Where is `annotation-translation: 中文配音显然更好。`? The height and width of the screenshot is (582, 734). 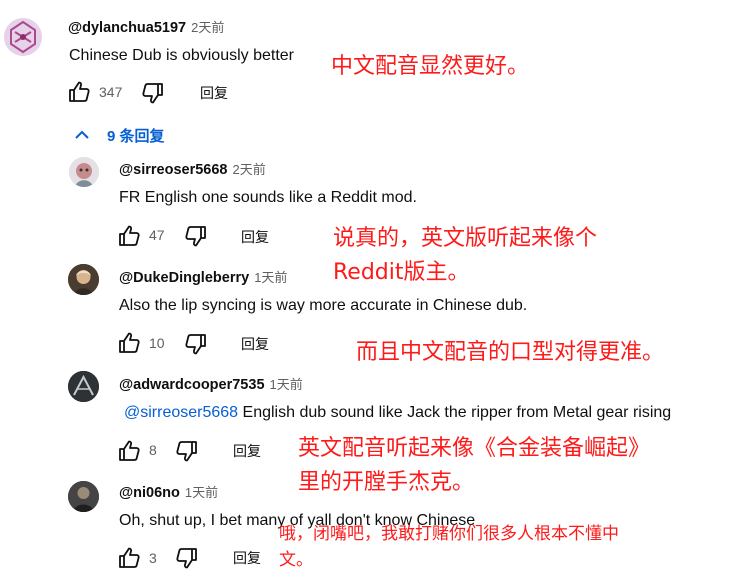 annotation-translation: 中文配音显然更好。 is located at coordinates (430, 66).